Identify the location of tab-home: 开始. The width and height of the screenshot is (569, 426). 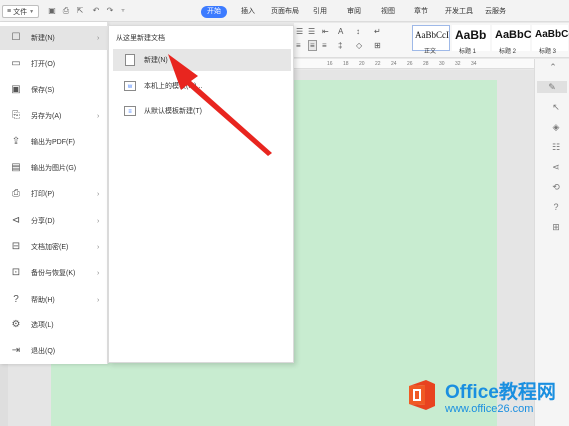
(214, 12).